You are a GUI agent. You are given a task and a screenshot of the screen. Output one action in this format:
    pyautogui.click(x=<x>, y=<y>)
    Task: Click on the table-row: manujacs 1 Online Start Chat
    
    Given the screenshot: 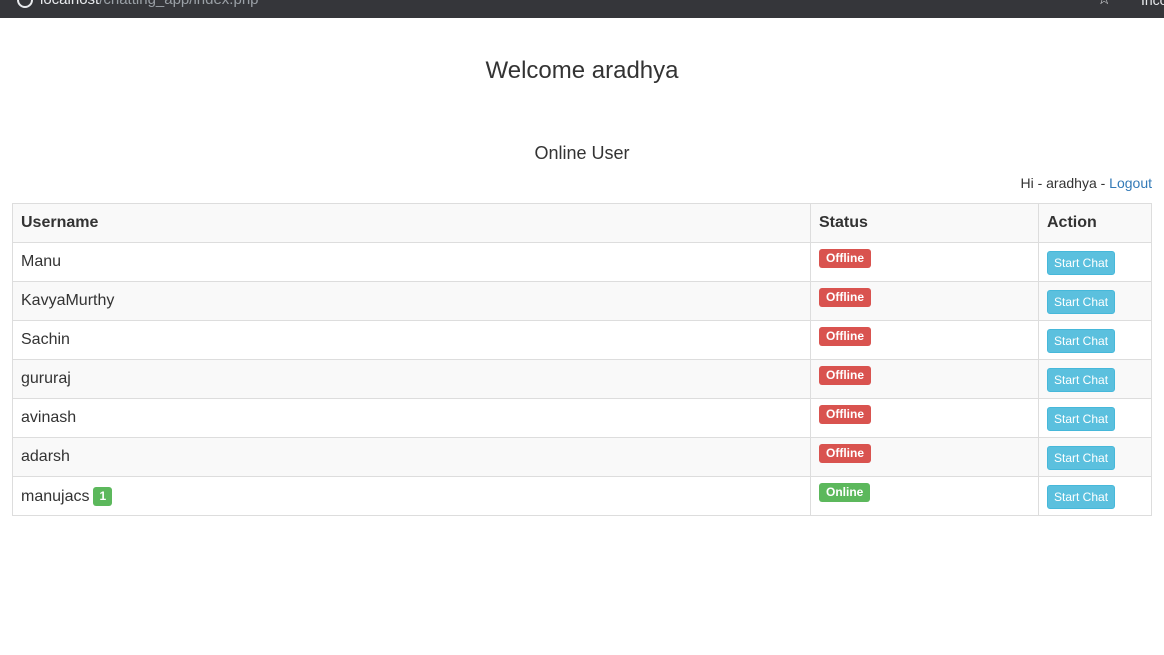 What is the action you would take?
    pyautogui.click(x=582, y=496)
    